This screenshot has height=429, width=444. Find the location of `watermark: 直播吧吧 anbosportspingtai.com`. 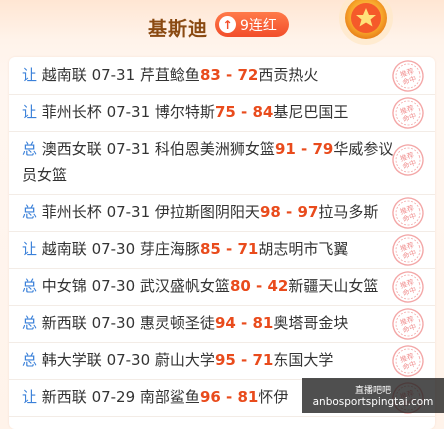

watermark: 直播吧吧 anbosportspingtai.com is located at coordinates (373, 395).